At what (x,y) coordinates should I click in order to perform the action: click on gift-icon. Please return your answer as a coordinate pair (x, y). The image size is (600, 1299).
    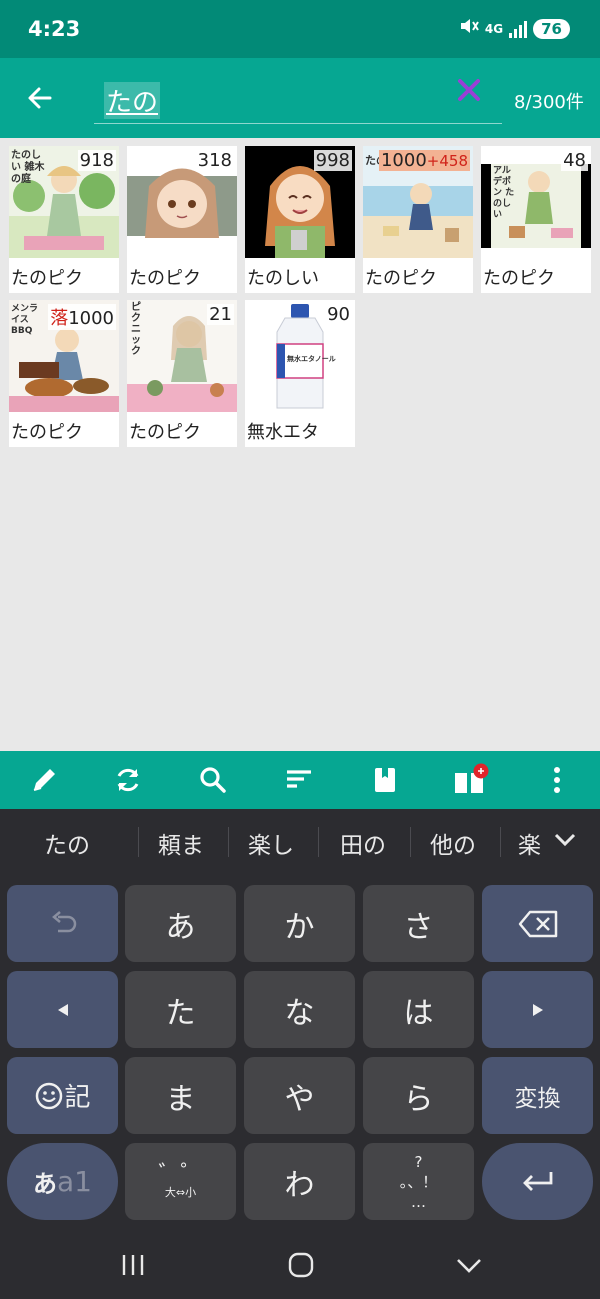
    Looking at the image, I should click on (472, 778).